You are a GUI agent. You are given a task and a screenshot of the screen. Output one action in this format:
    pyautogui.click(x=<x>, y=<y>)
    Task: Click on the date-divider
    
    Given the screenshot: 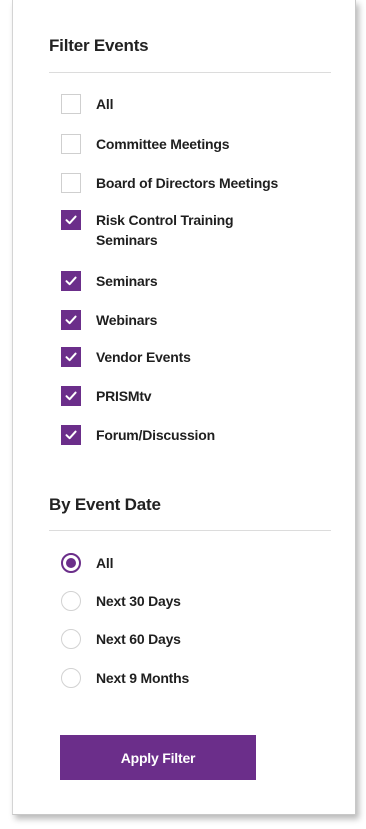 What is the action you would take?
    pyautogui.click(x=190, y=530)
    